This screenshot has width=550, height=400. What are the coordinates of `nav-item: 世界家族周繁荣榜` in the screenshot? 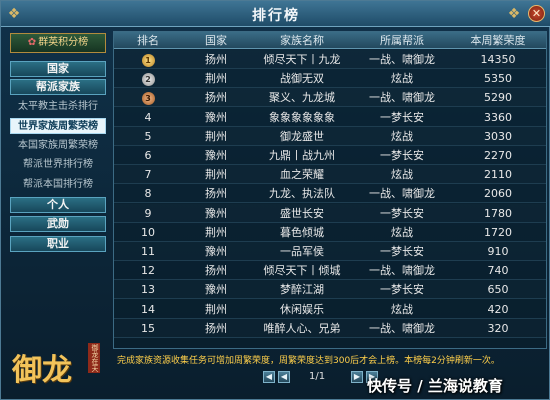 It's located at (58, 126).